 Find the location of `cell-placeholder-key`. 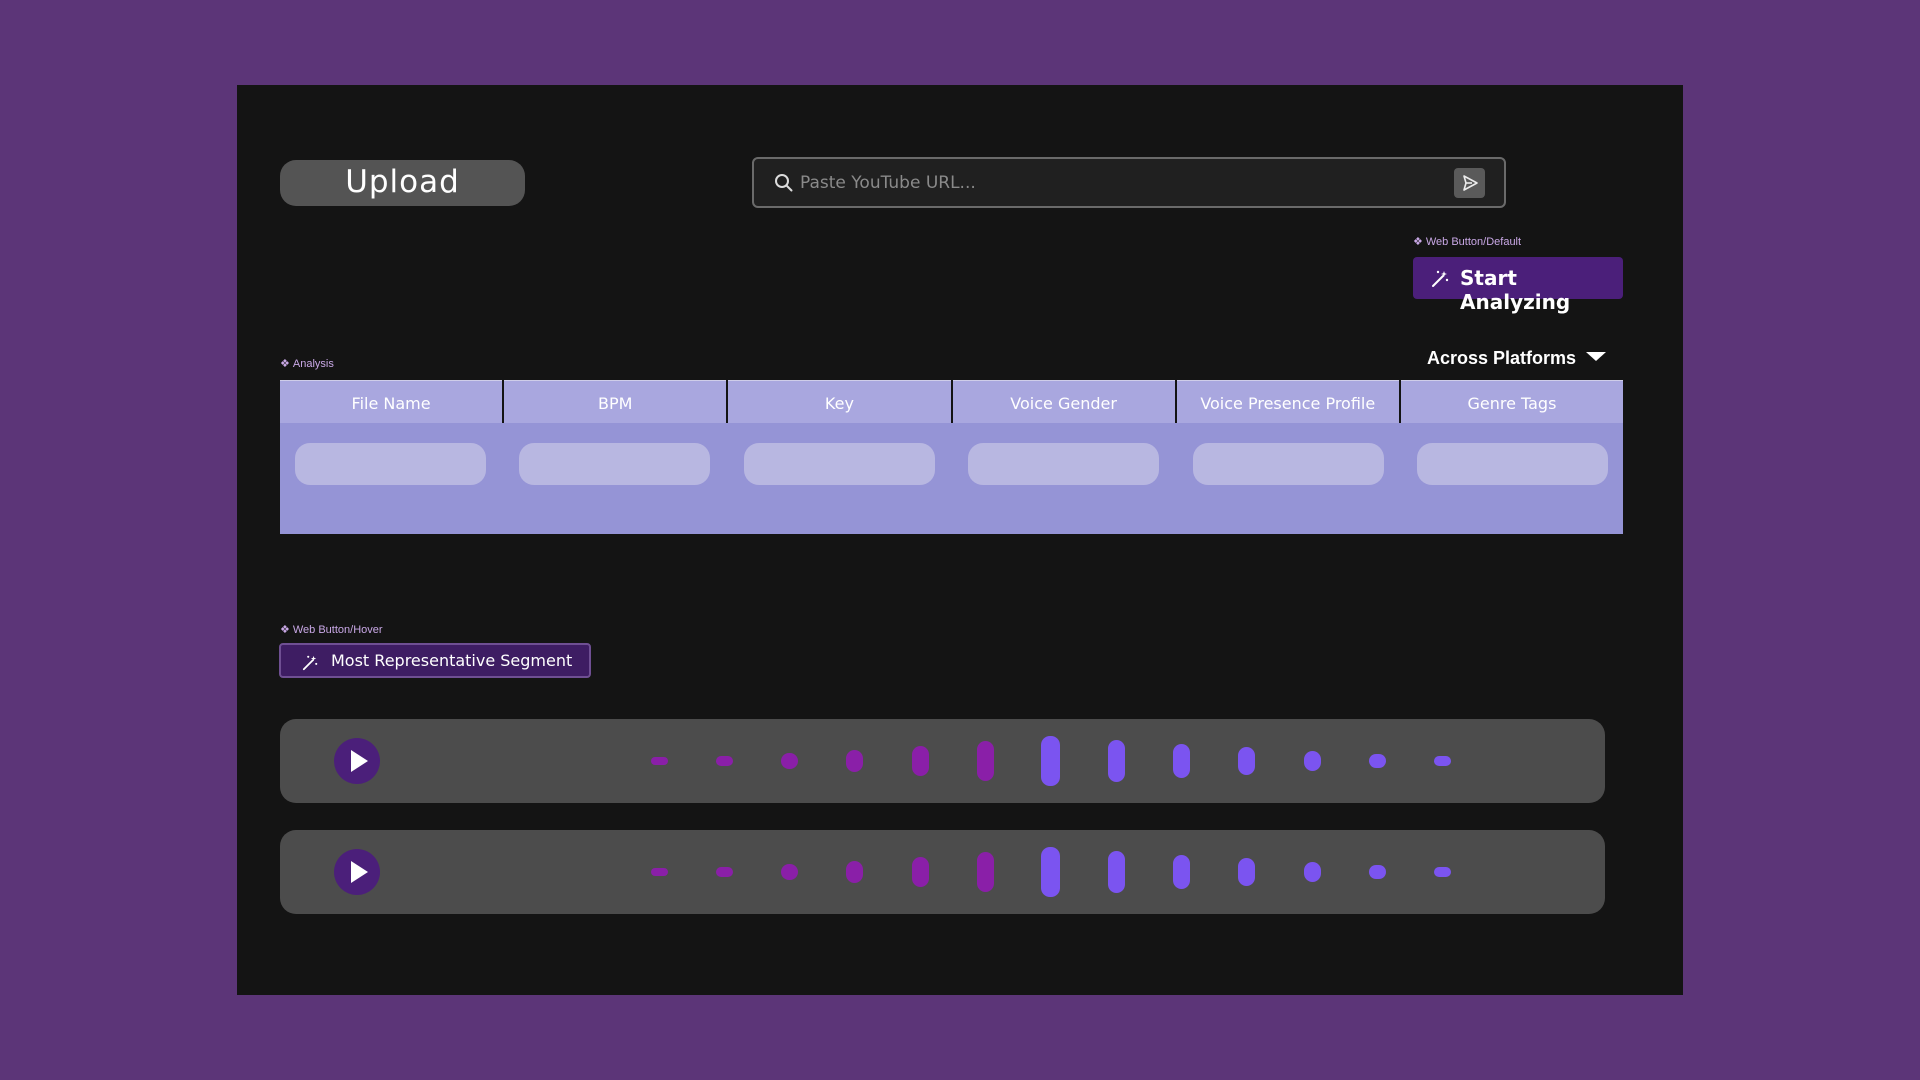

cell-placeholder-key is located at coordinates (839, 464).